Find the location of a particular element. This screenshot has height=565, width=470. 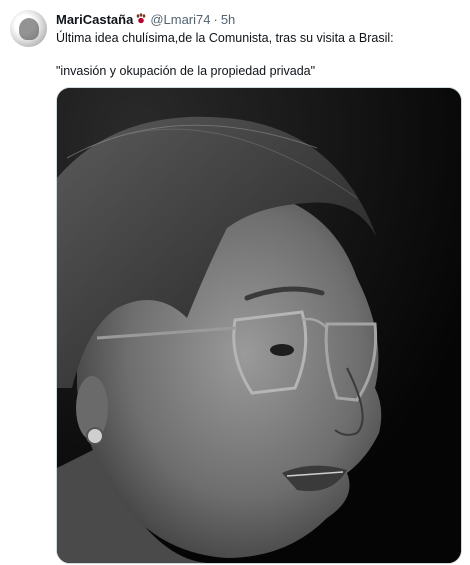

timestamp: 5h is located at coordinates (228, 19).